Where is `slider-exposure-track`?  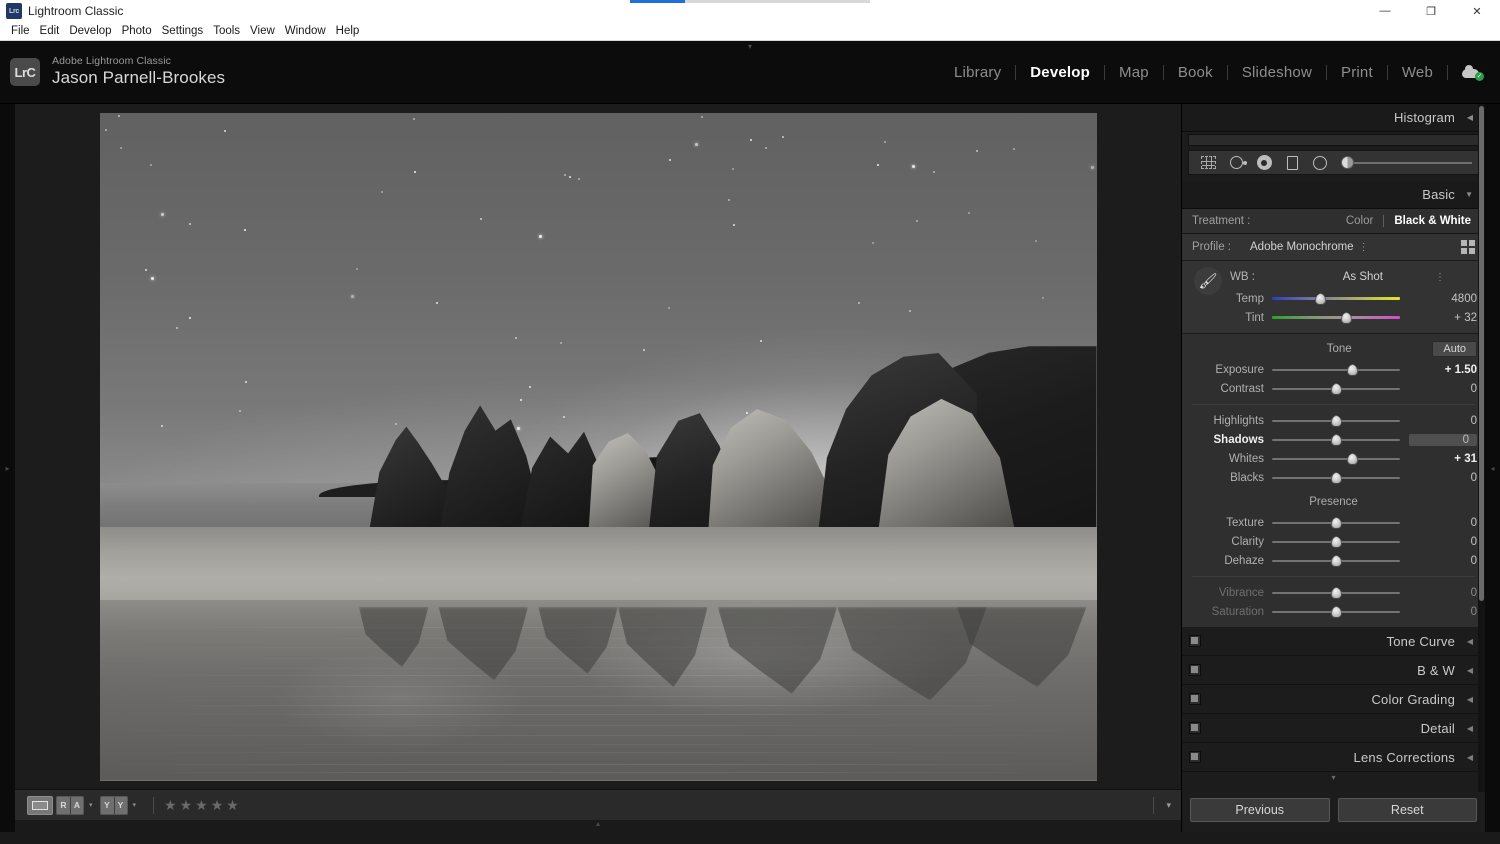 slider-exposure-track is located at coordinates (1336, 370).